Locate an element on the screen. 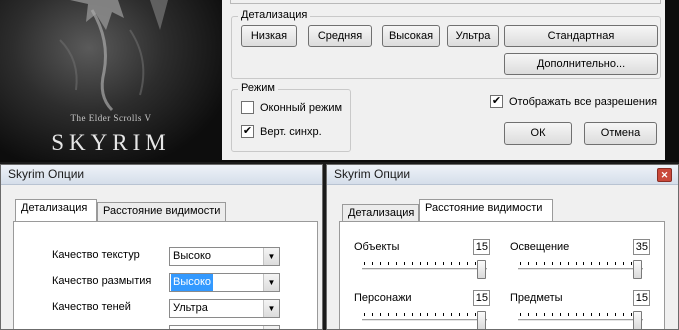 Image resolution: width=679 pixels, height=330 pixels. objects-slider-track is located at coordinates (424, 269).